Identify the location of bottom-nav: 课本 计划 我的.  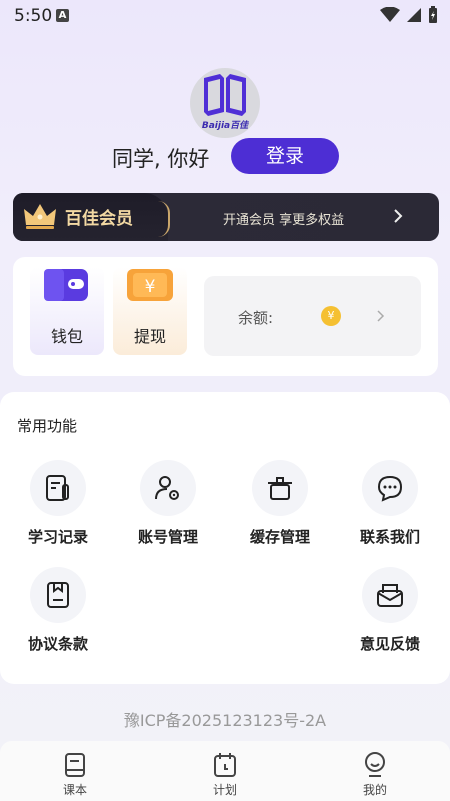
(225, 771).